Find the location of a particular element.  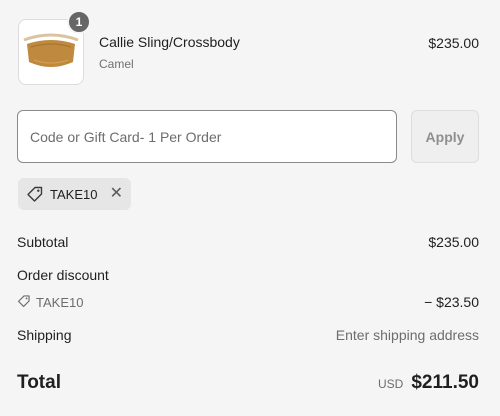

applied-code-label: TAKE10 is located at coordinates (74, 194).